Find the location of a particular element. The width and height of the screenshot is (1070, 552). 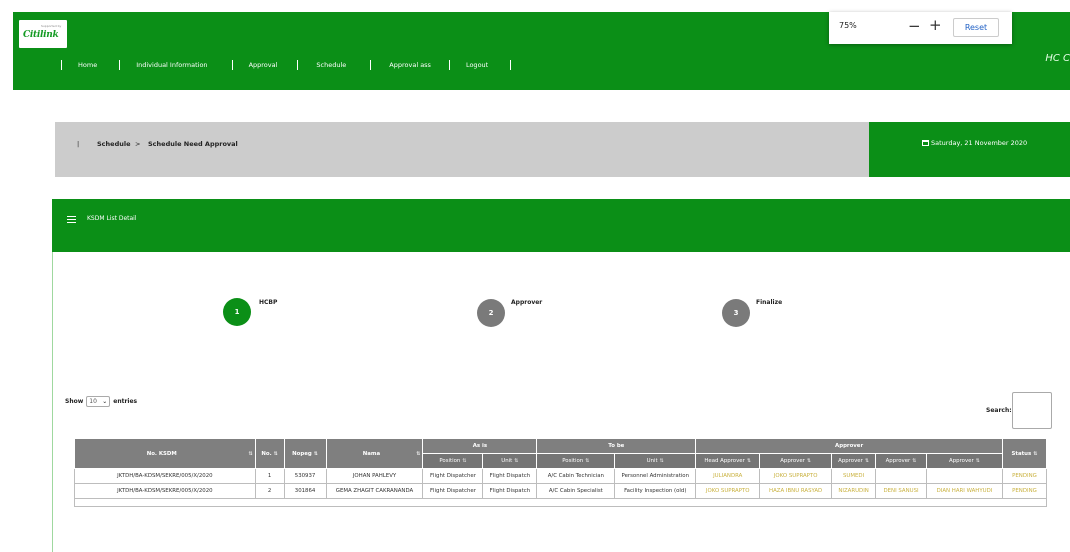

entries-label: entries is located at coordinates (125, 401).